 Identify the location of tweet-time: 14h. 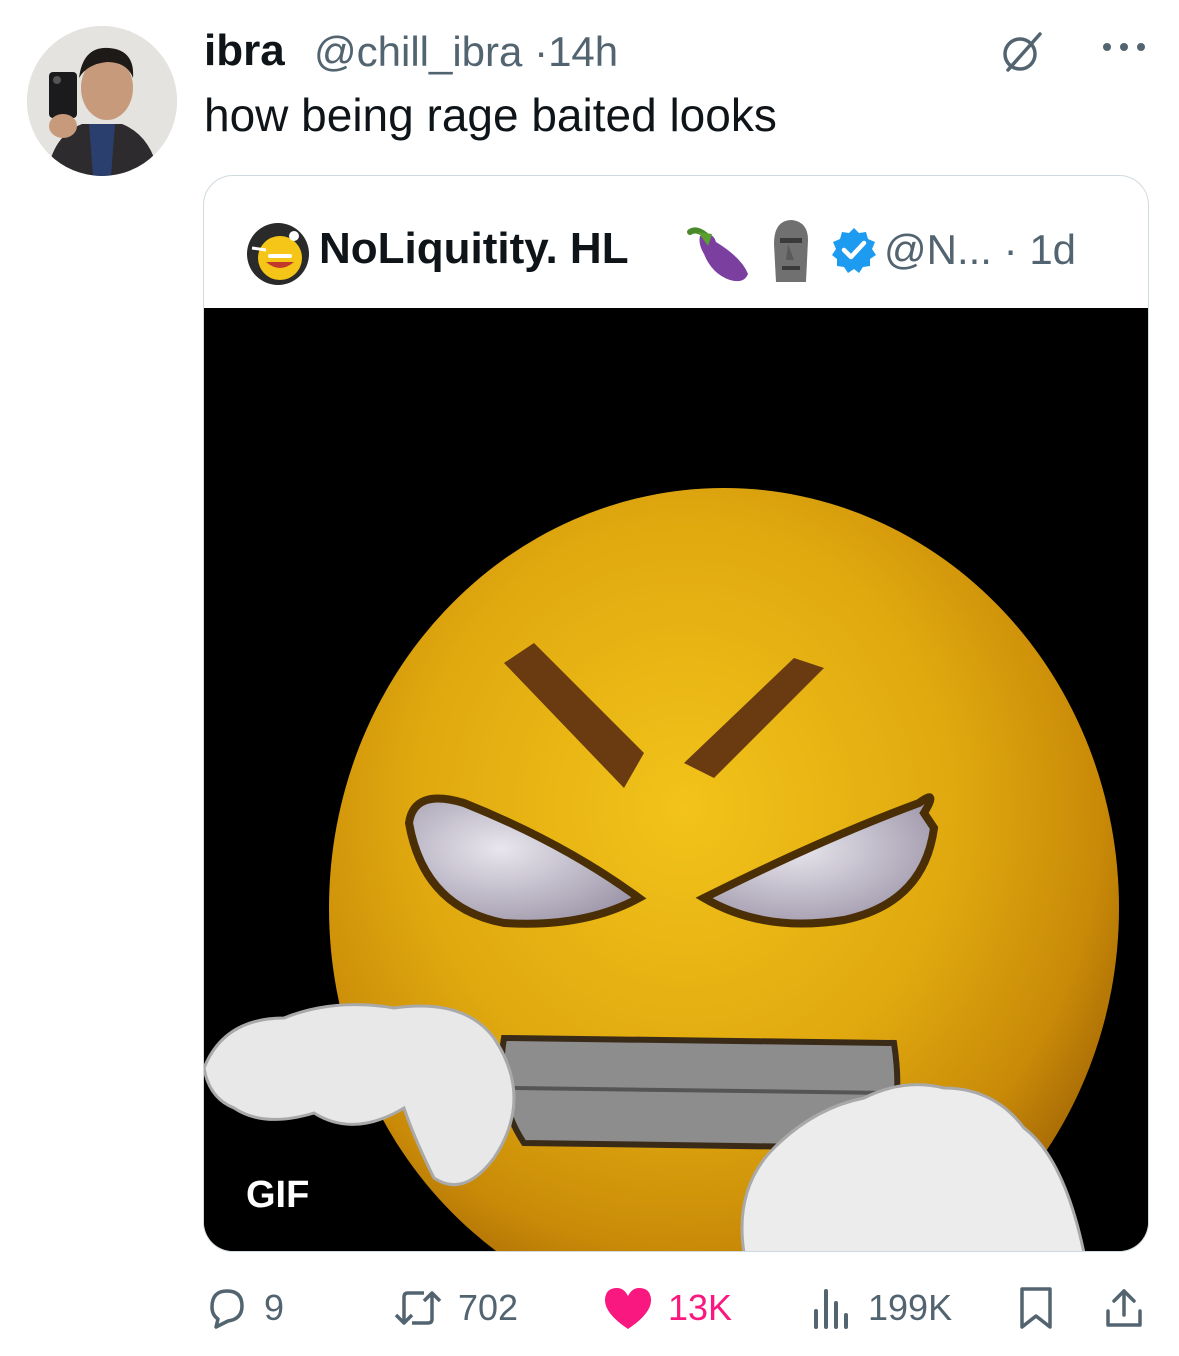
(583, 51).